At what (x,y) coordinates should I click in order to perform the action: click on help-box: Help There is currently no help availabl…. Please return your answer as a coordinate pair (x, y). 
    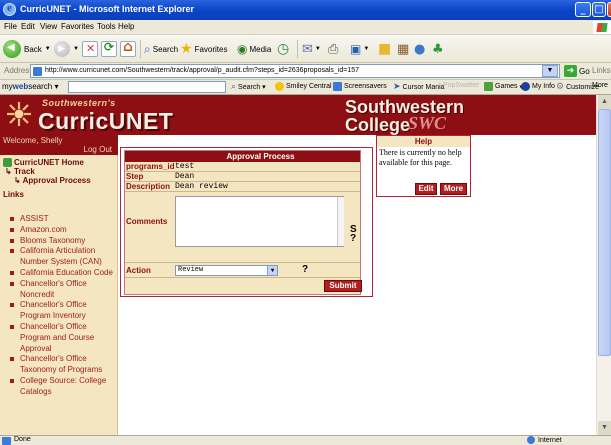
    Looking at the image, I should click on (423, 166).